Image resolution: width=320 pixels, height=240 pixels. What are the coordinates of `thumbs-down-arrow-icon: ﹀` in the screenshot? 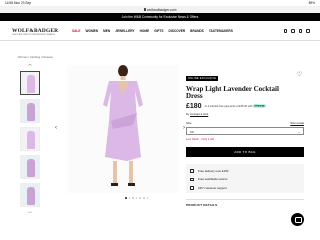 It's located at (30, 214).